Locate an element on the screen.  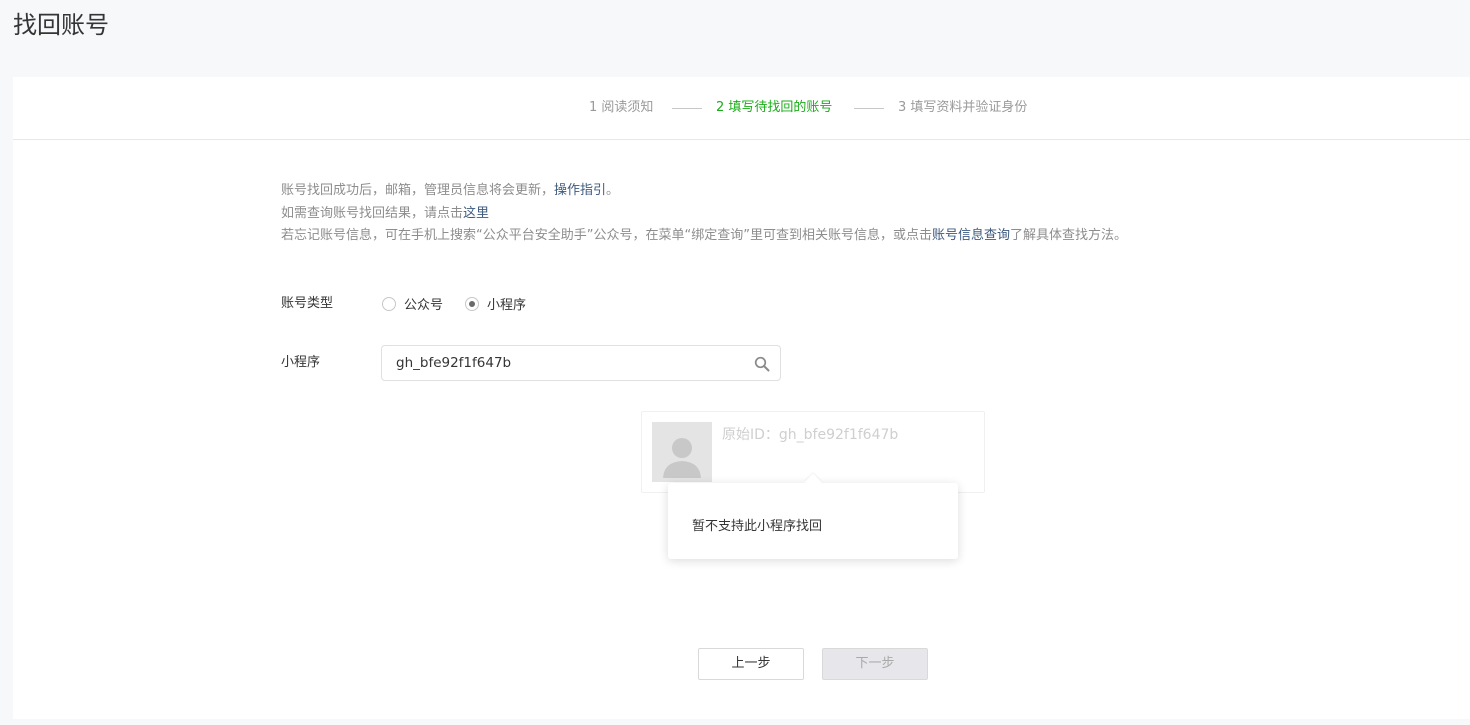
note-text: 账号找回成功后，邮箱，管理员信息将会更新， is located at coordinates (418, 190).